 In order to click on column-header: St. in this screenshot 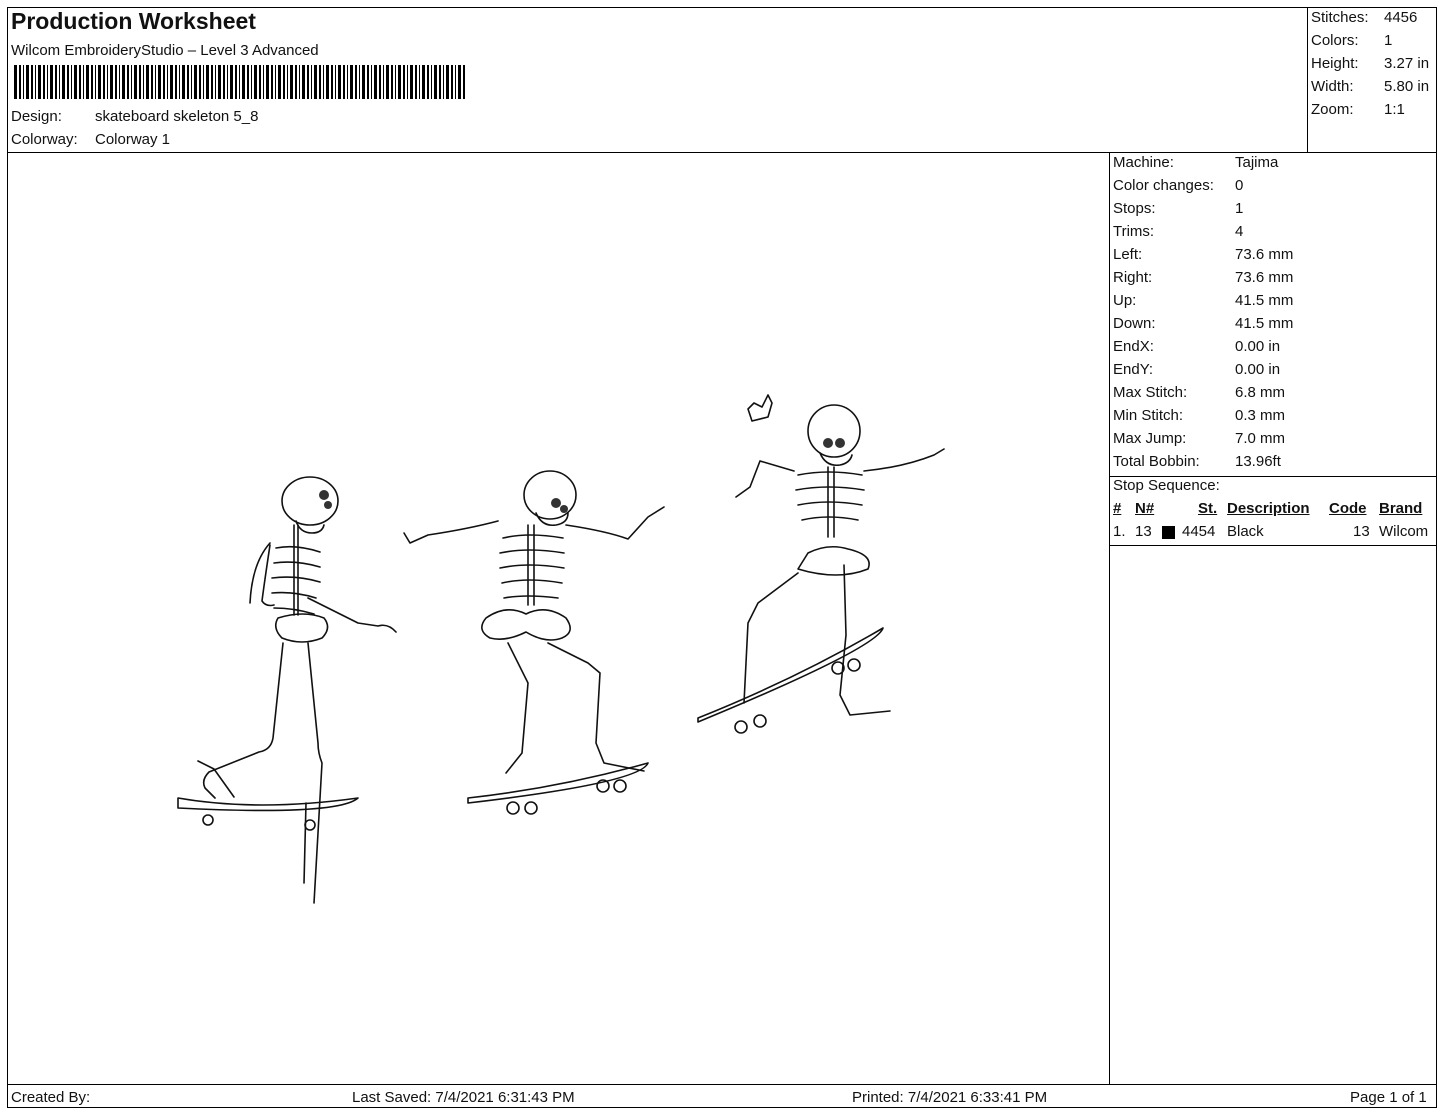, I will do `click(1208, 508)`.